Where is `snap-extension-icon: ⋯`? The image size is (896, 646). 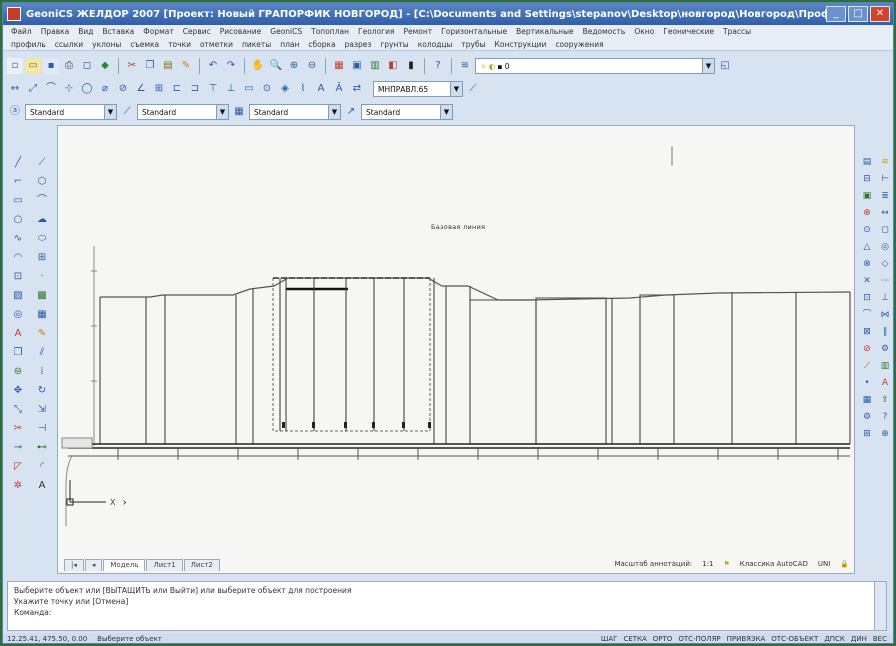
snap-extension-icon: ⋯ is located at coordinates (885, 281).